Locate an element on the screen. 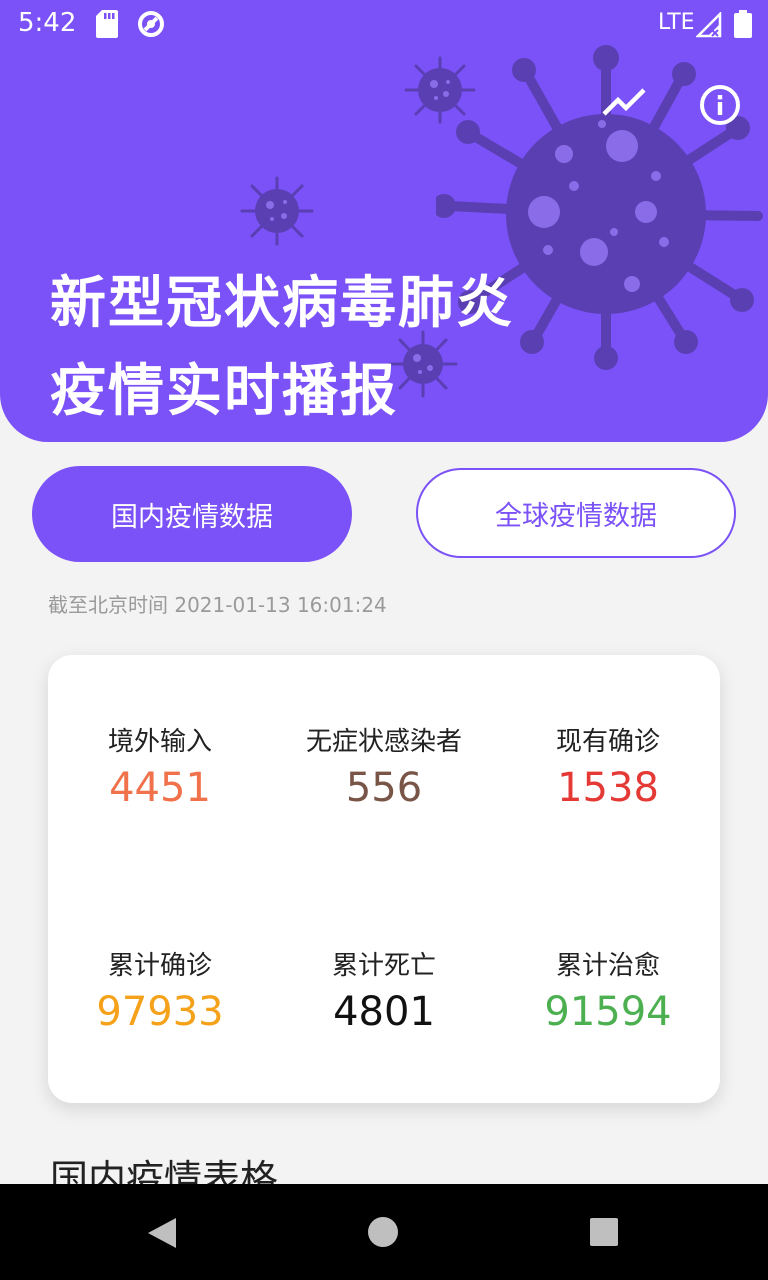 The image size is (768, 1280). stat-total-confirmed: 累计确诊 97933 is located at coordinates (160, 992).